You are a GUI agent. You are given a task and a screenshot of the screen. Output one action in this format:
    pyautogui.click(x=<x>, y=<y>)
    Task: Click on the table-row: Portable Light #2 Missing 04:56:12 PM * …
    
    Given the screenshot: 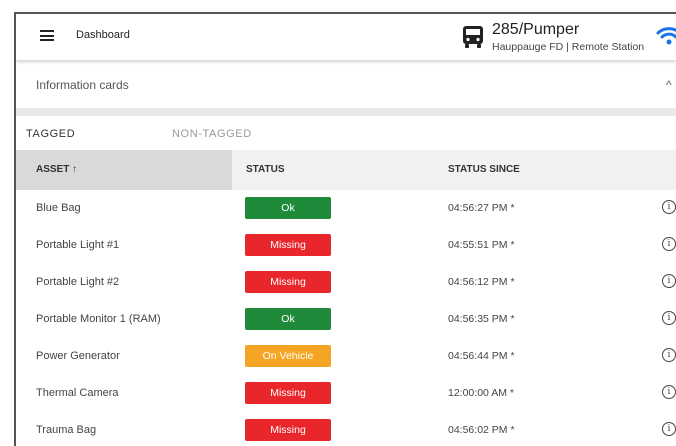 What is the action you would take?
    pyautogui.click(x=346, y=283)
    